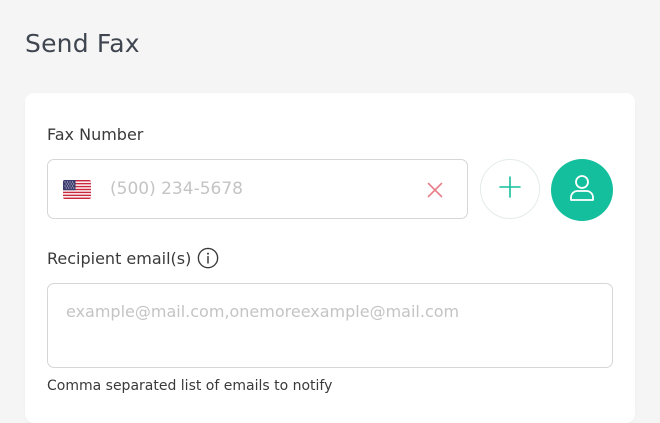  I want to click on contacts-button, so click(582, 190).